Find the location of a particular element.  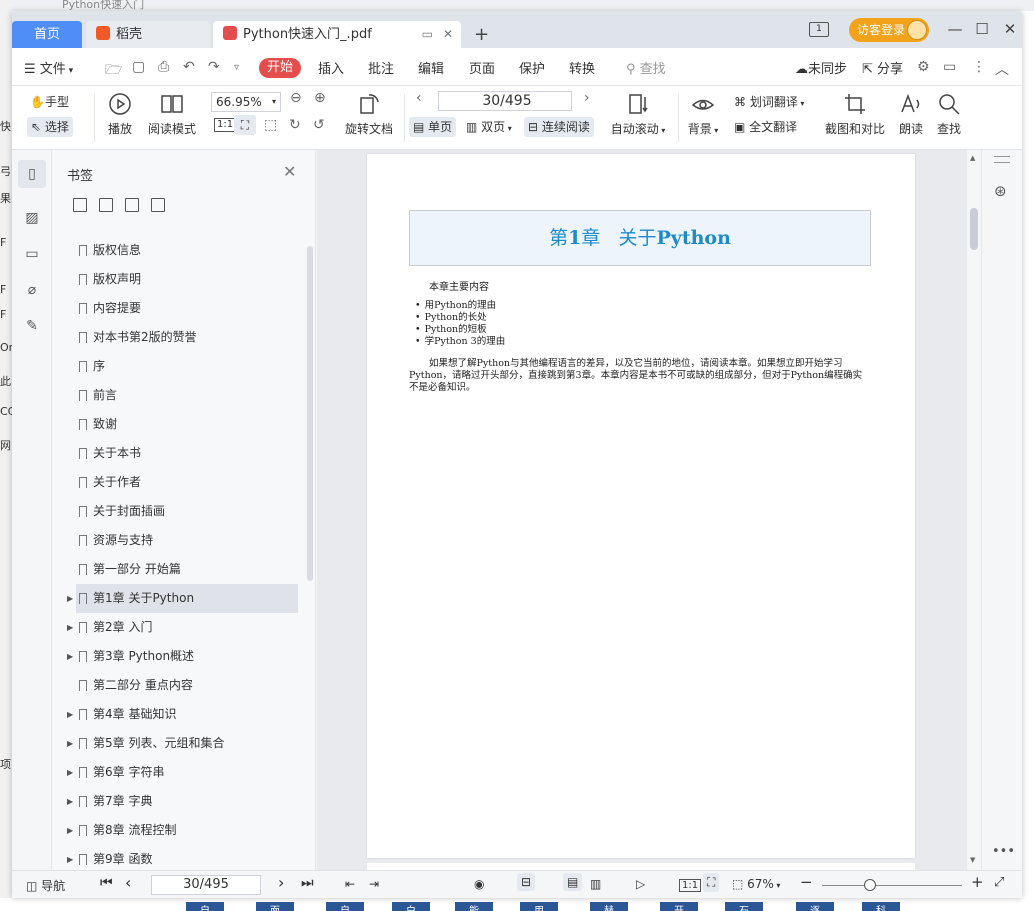

word-translate-button: ⌘ 划词翻译 ▾ is located at coordinates (769, 102).